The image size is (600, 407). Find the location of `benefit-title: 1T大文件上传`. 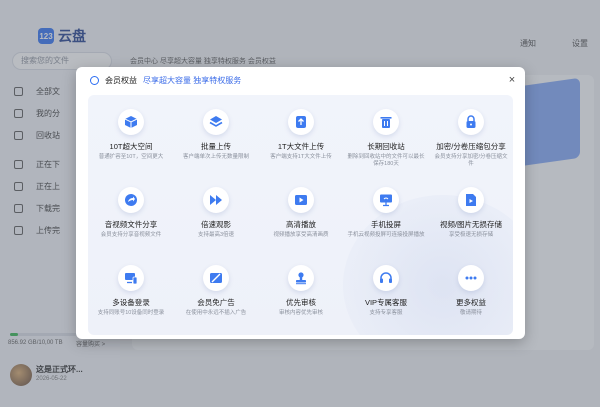

benefit-title: 1T大文件上传 is located at coordinates (301, 146).